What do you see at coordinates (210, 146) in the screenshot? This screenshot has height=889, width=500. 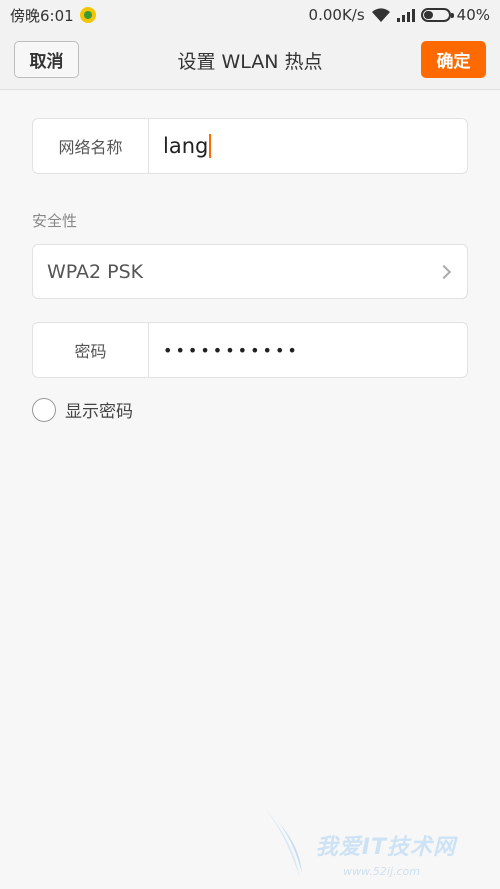 I see `text-cursor` at bounding box center [210, 146].